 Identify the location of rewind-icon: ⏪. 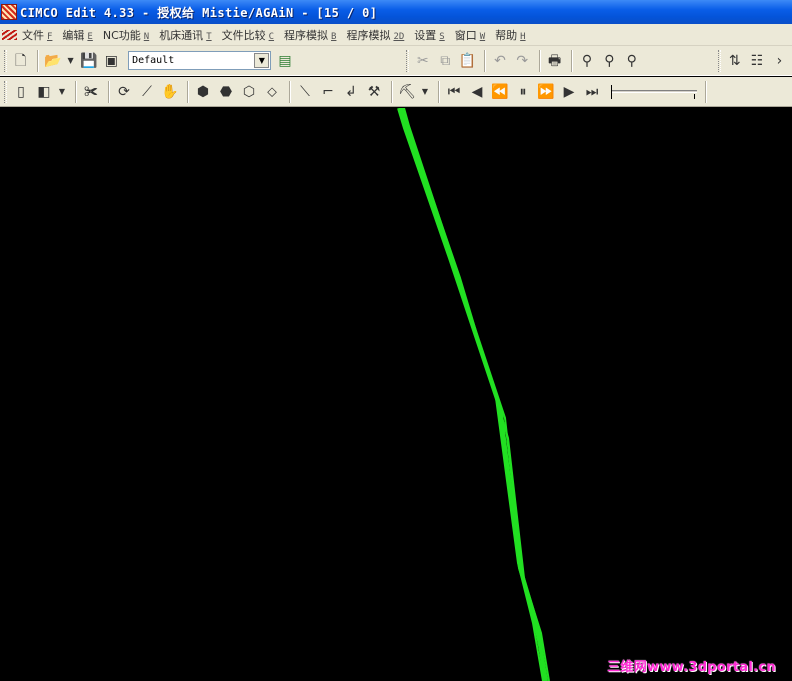
(500, 92).